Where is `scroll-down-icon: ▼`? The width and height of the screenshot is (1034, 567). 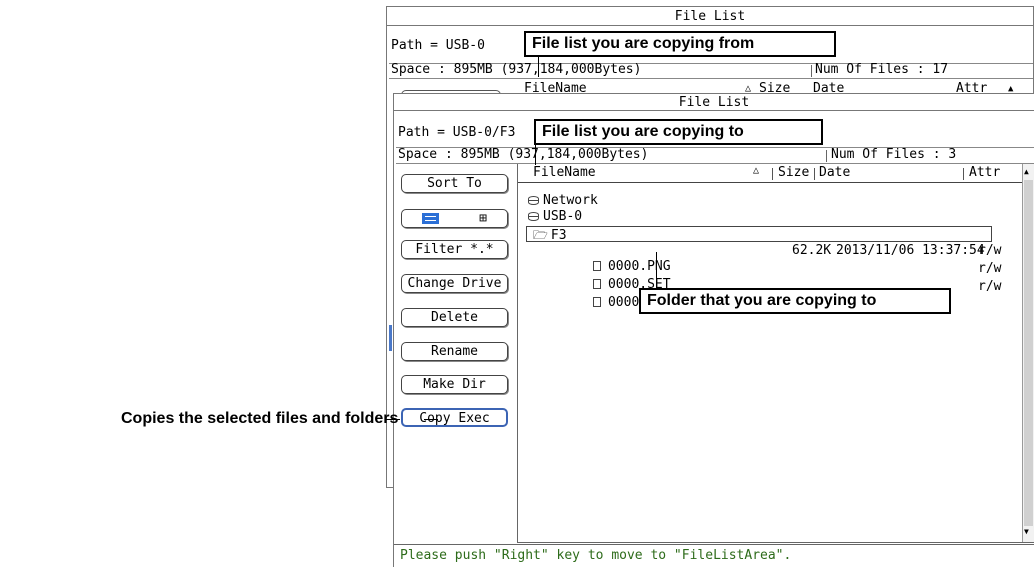
scroll-down-icon: ▼ is located at coordinates (1026, 532).